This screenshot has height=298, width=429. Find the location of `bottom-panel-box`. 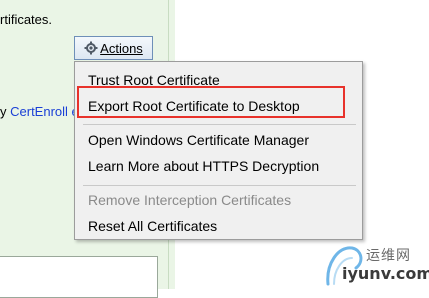

bottom-panel-box is located at coordinates (79, 277).